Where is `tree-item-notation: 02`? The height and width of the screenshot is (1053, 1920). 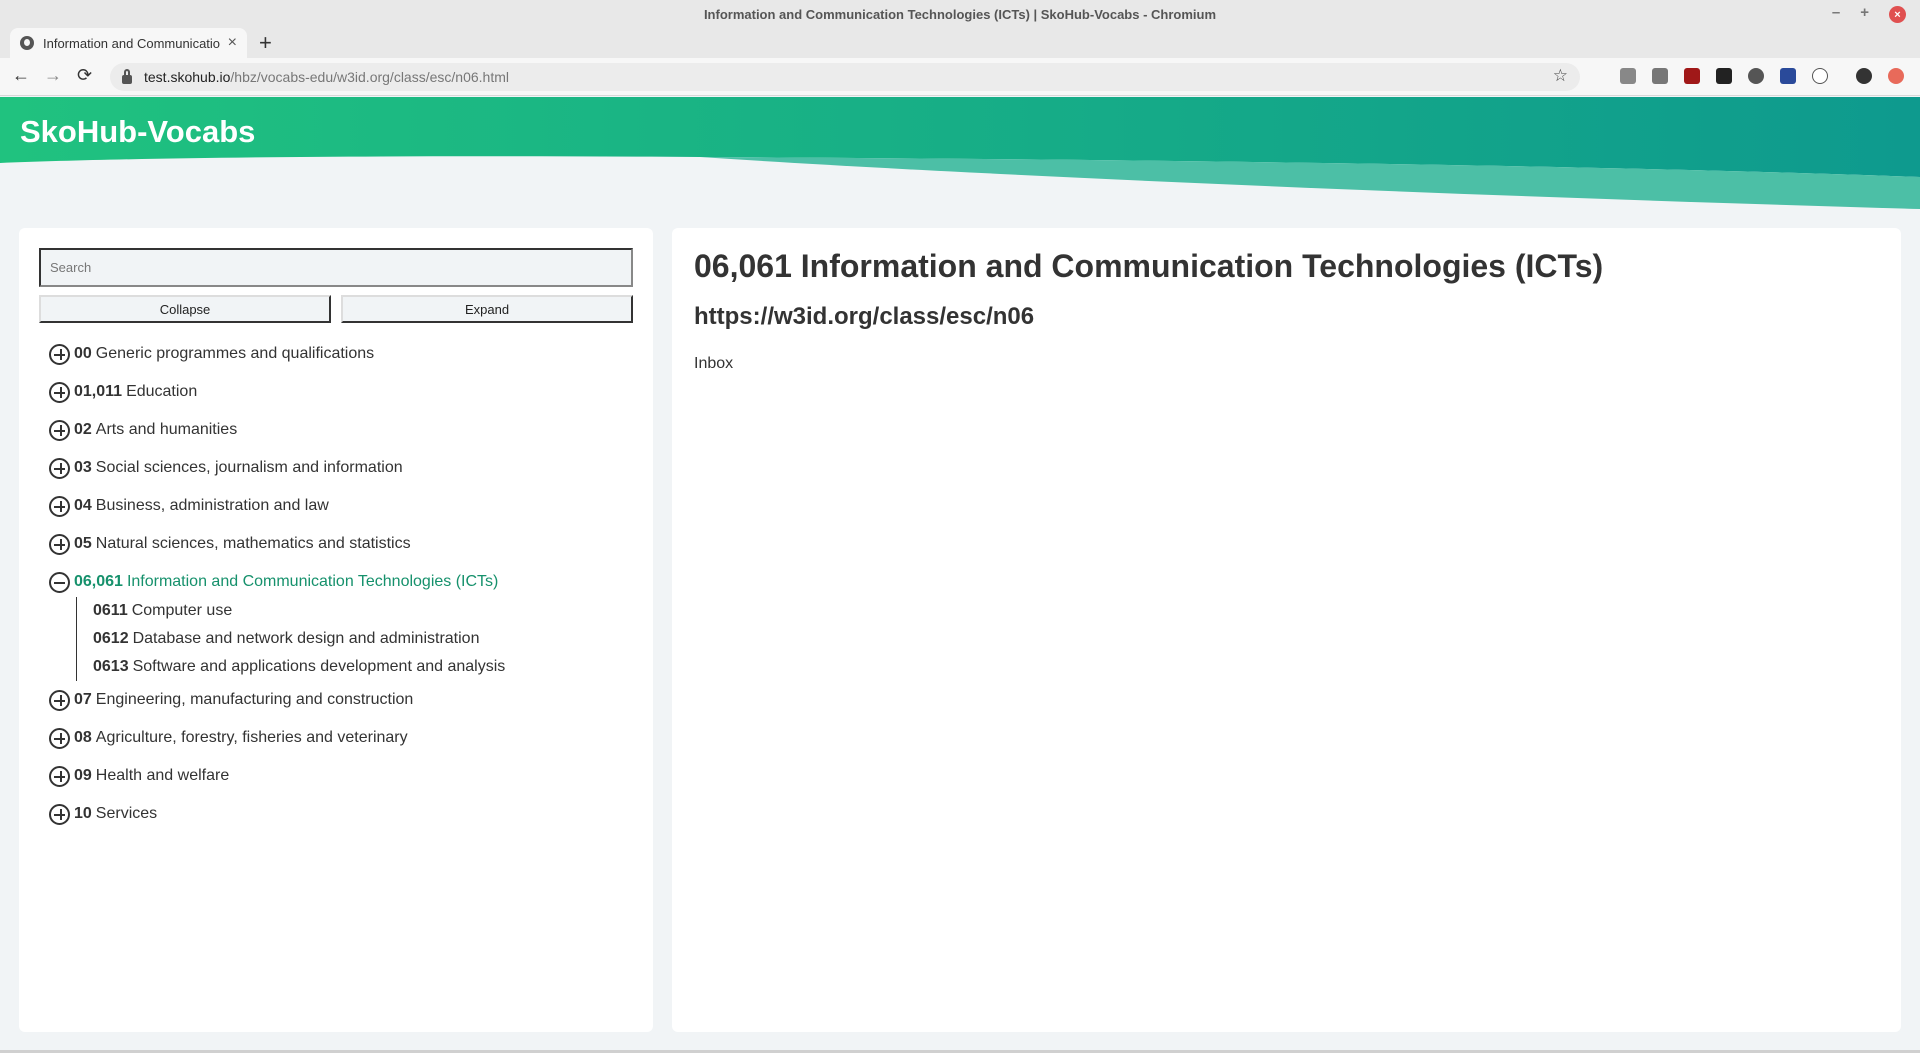 tree-item-notation: 02 is located at coordinates (83, 429).